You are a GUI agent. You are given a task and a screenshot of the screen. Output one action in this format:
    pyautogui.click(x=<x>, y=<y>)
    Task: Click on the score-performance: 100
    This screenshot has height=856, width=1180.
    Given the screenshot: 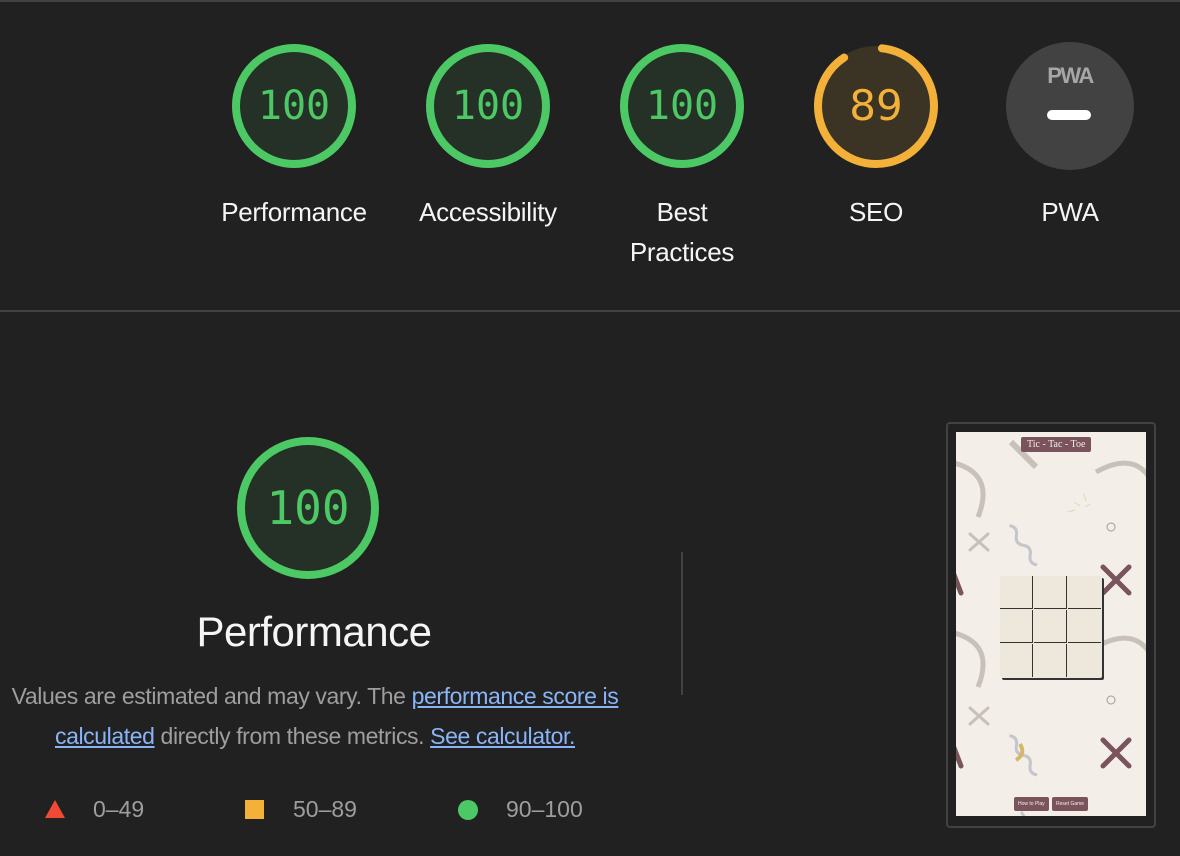 What is the action you would take?
    pyautogui.click(x=294, y=106)
    